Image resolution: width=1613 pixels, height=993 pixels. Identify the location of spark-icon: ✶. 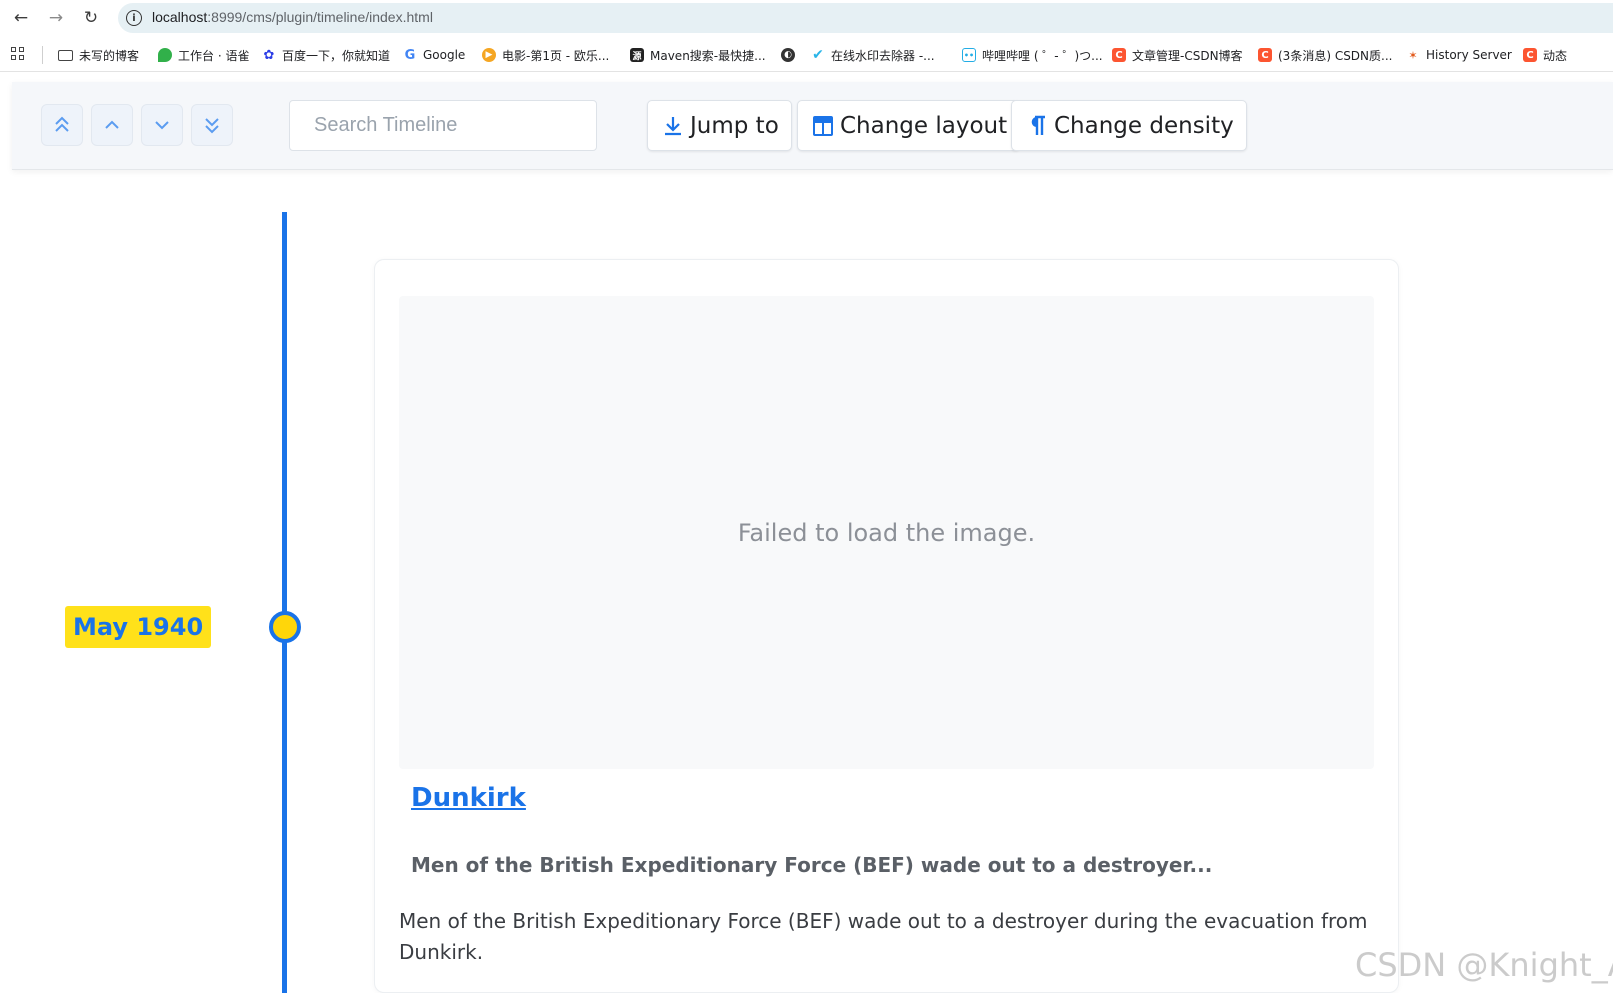
(1413, 55).